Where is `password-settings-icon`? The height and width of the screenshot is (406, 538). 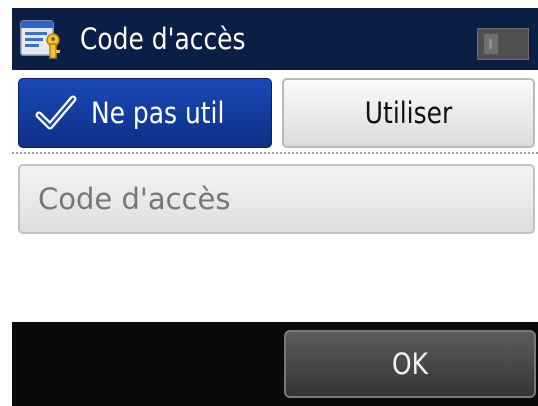
password-settings-icon is located at coordinates (42, 39).